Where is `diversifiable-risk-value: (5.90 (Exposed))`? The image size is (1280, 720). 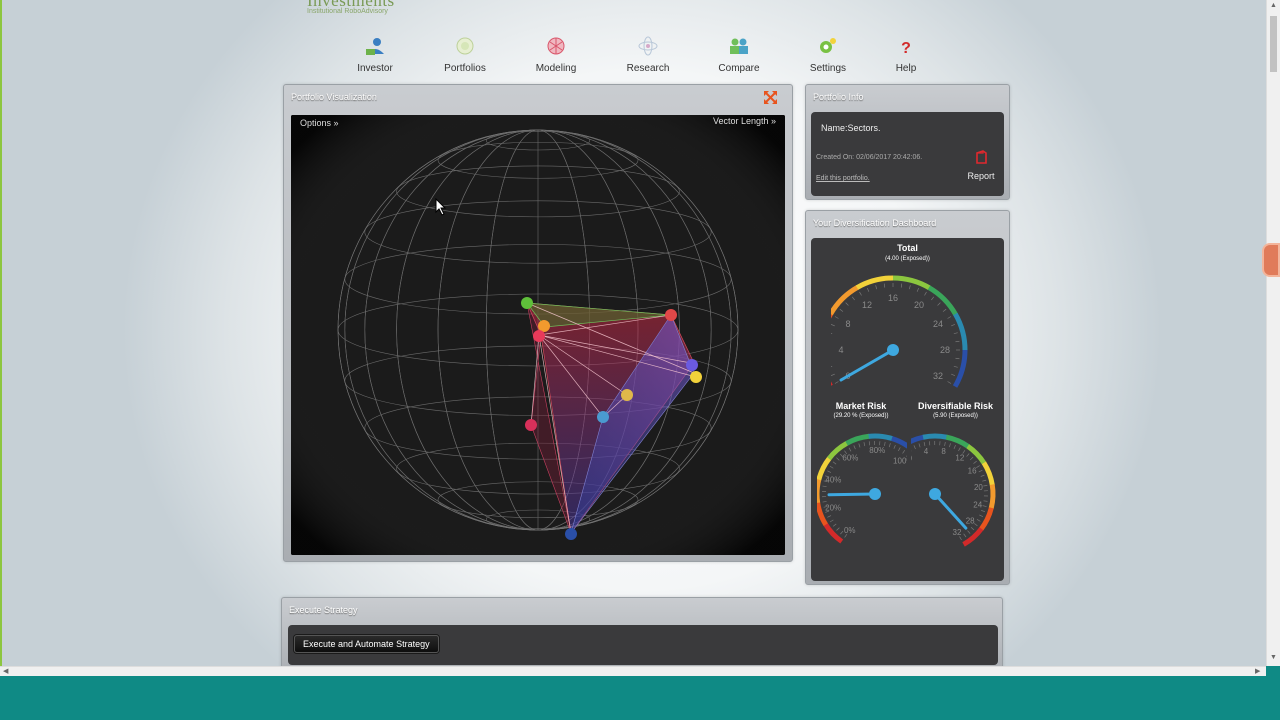 diversifiable-risk-value: (5.90 (Exposed)) is located at coordinates (955, 416).